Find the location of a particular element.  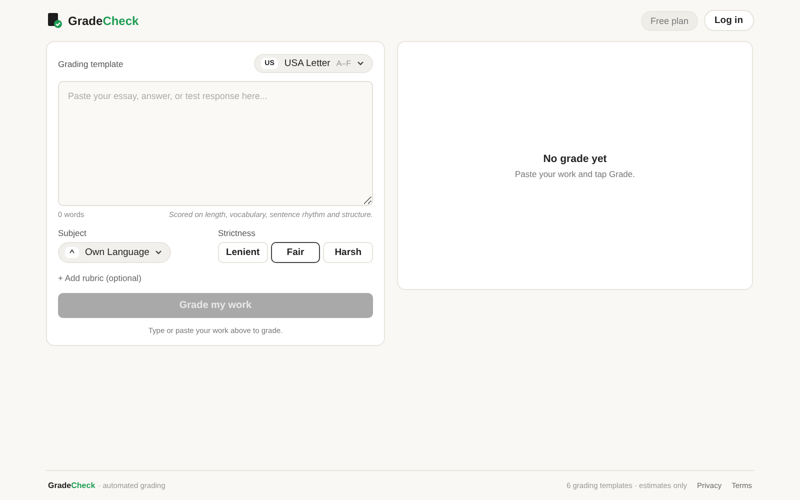

footer-brand: GradeCheck is located at coordinates (72, 485).